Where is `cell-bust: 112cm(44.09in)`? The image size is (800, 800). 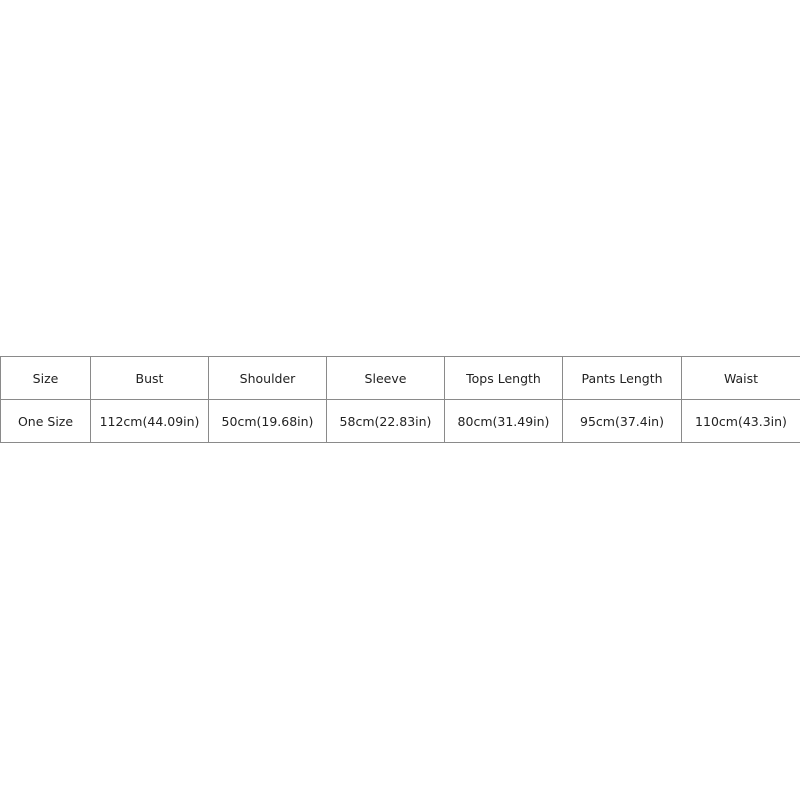 cell-bust: 112cm(44.09in) is located at coordinates (149, 421).